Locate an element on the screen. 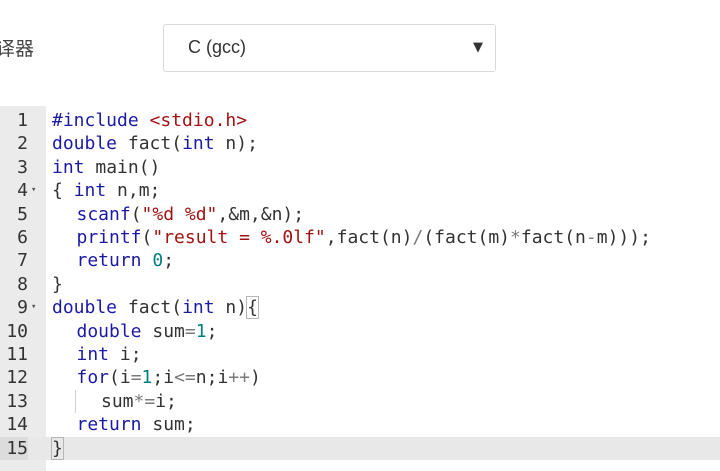 The image size is (720, 471). code-token: n,m; is located at coordinates (133, 191).